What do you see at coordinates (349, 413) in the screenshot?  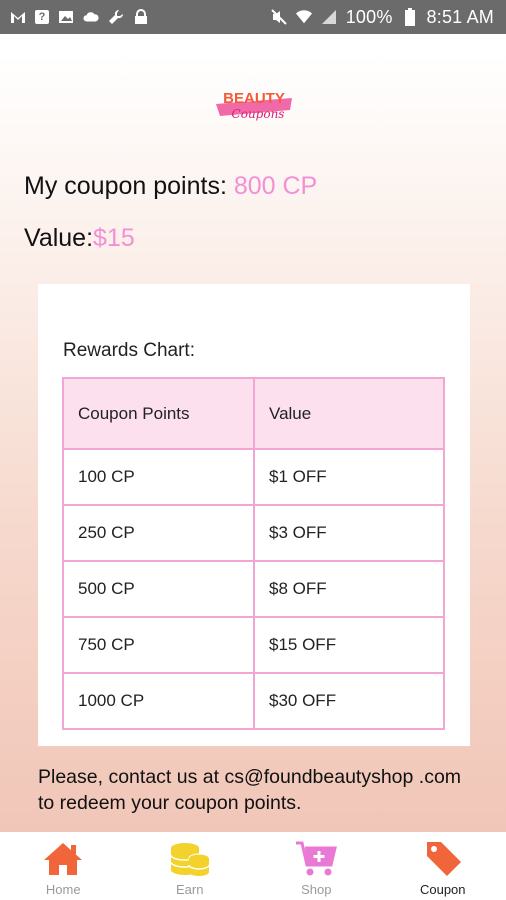 I see `column-header-value: Value` at bounding box center [349, 413].